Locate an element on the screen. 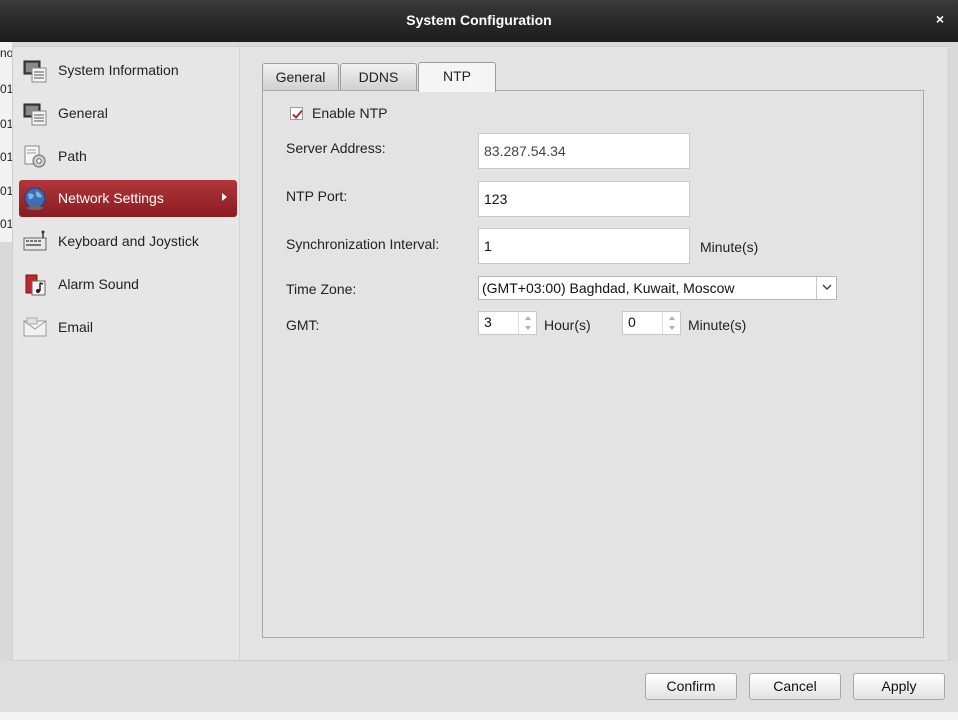  time-zone-label: Time Zone: is located at coordinates (321, 289).